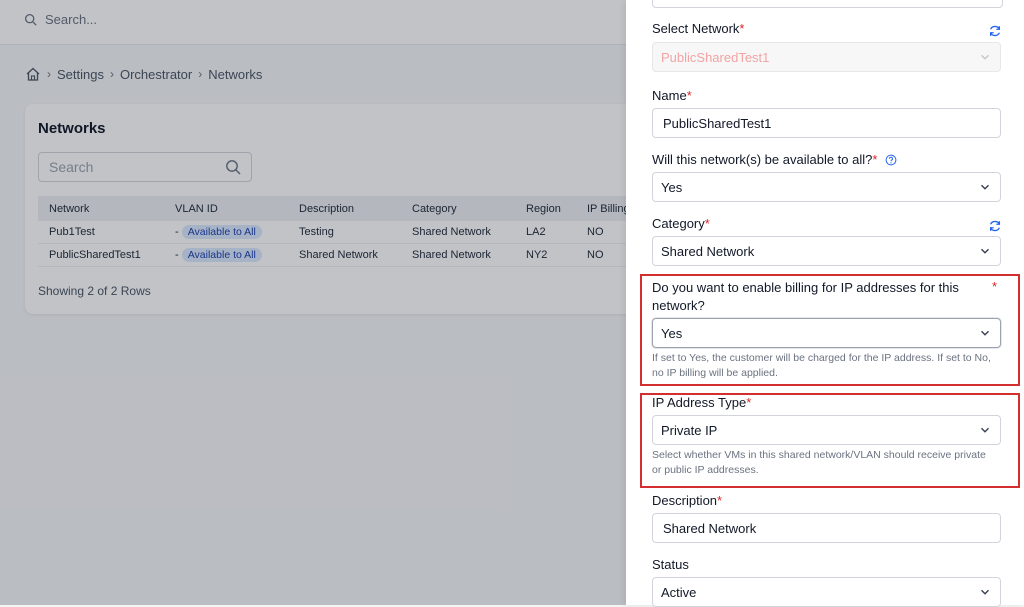 This screenshot has width=1024, height=607. What do you see at coordinates (826, 430) in the screenshot?
I see `ip-address-type-dropdown: Private IP` at bounding box center [826, 430].